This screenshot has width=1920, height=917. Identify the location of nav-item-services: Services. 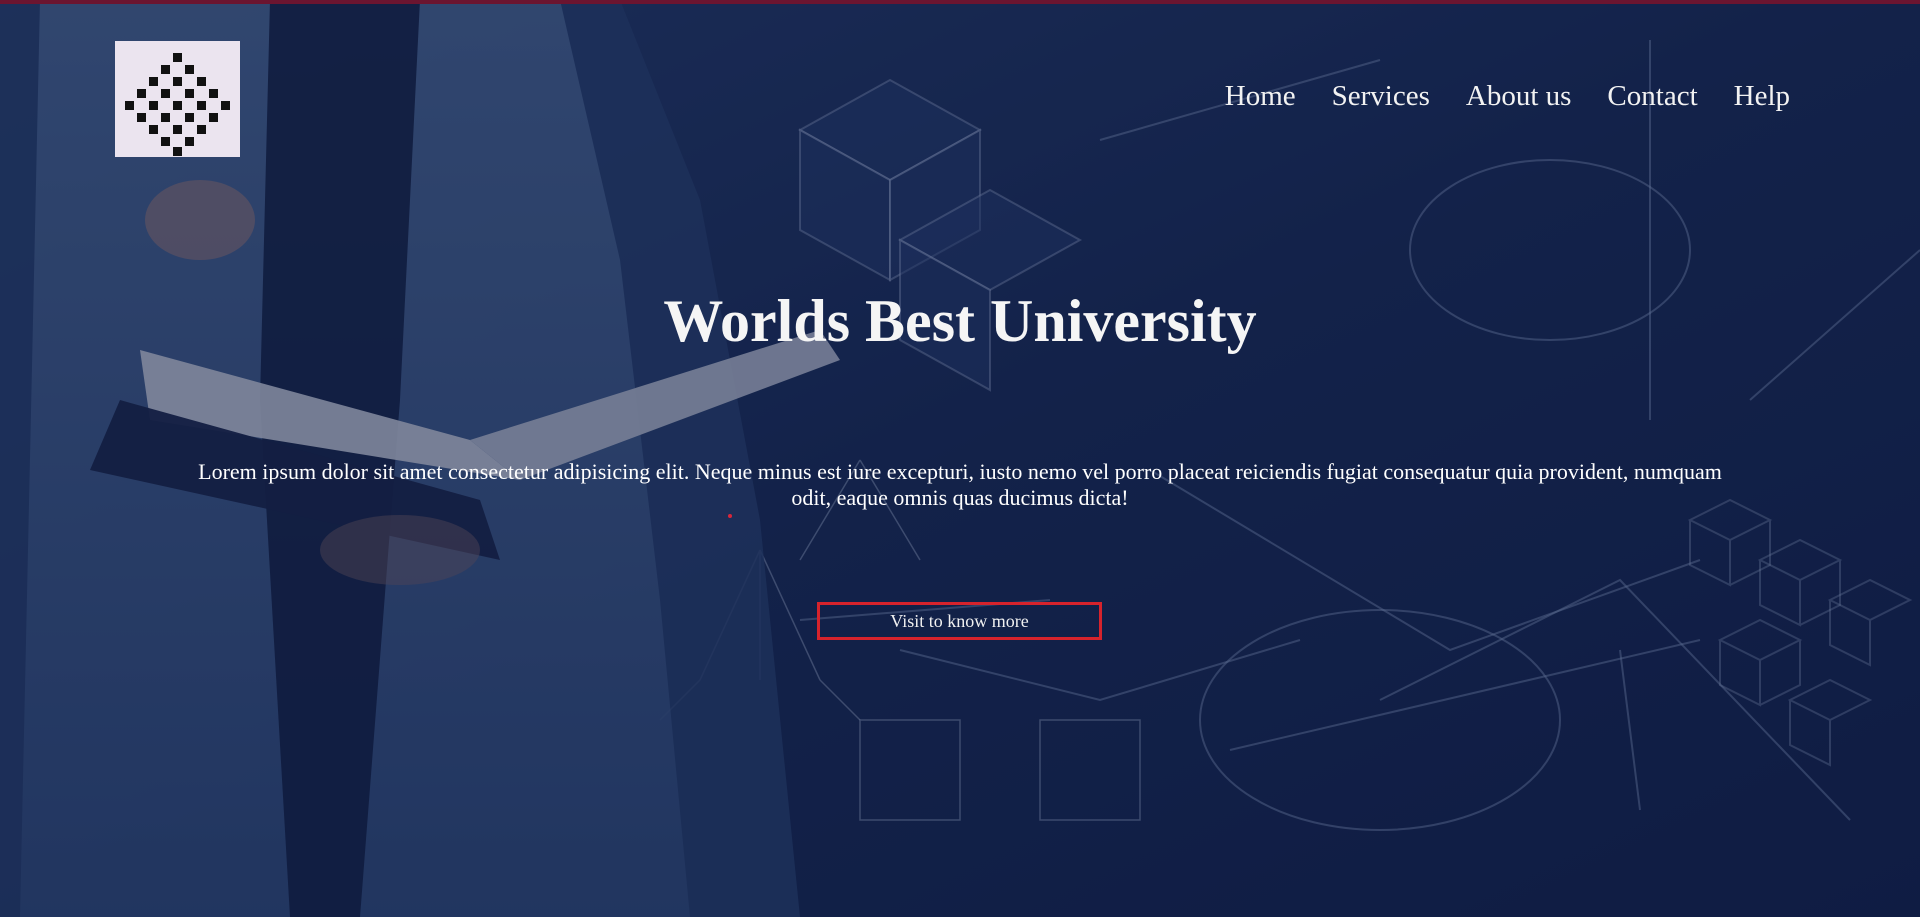
(1381, 96).